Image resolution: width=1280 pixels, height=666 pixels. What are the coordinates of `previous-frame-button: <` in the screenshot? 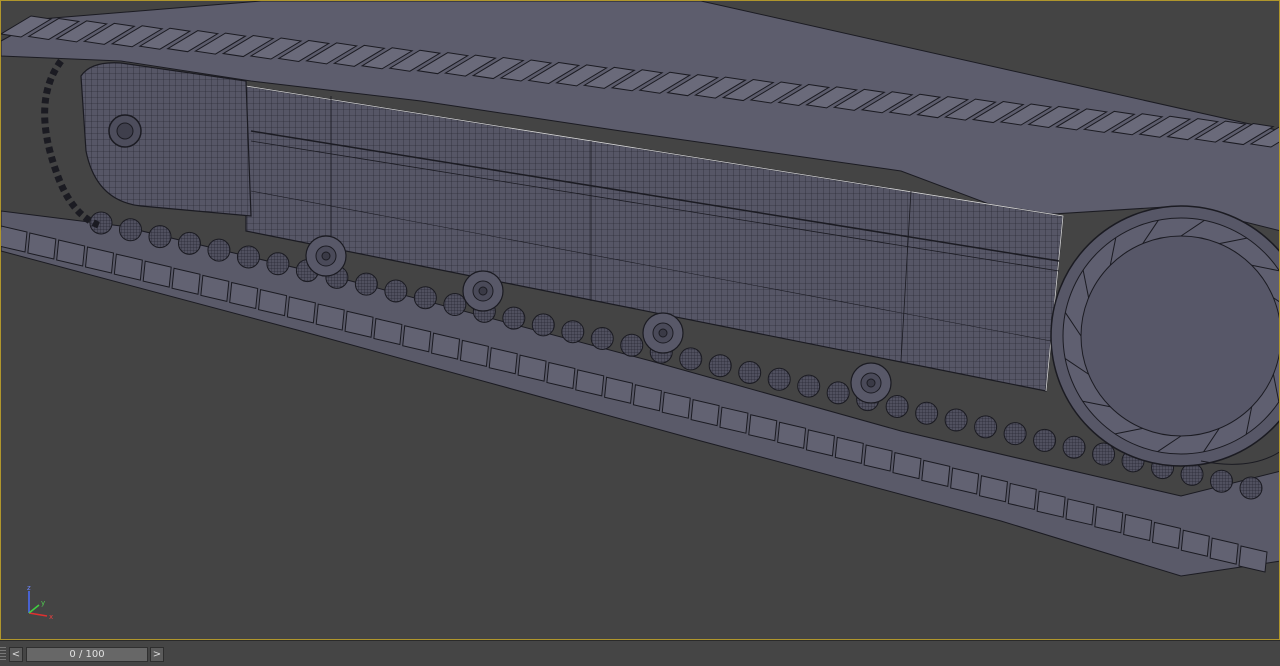 It's located at (16, 654).